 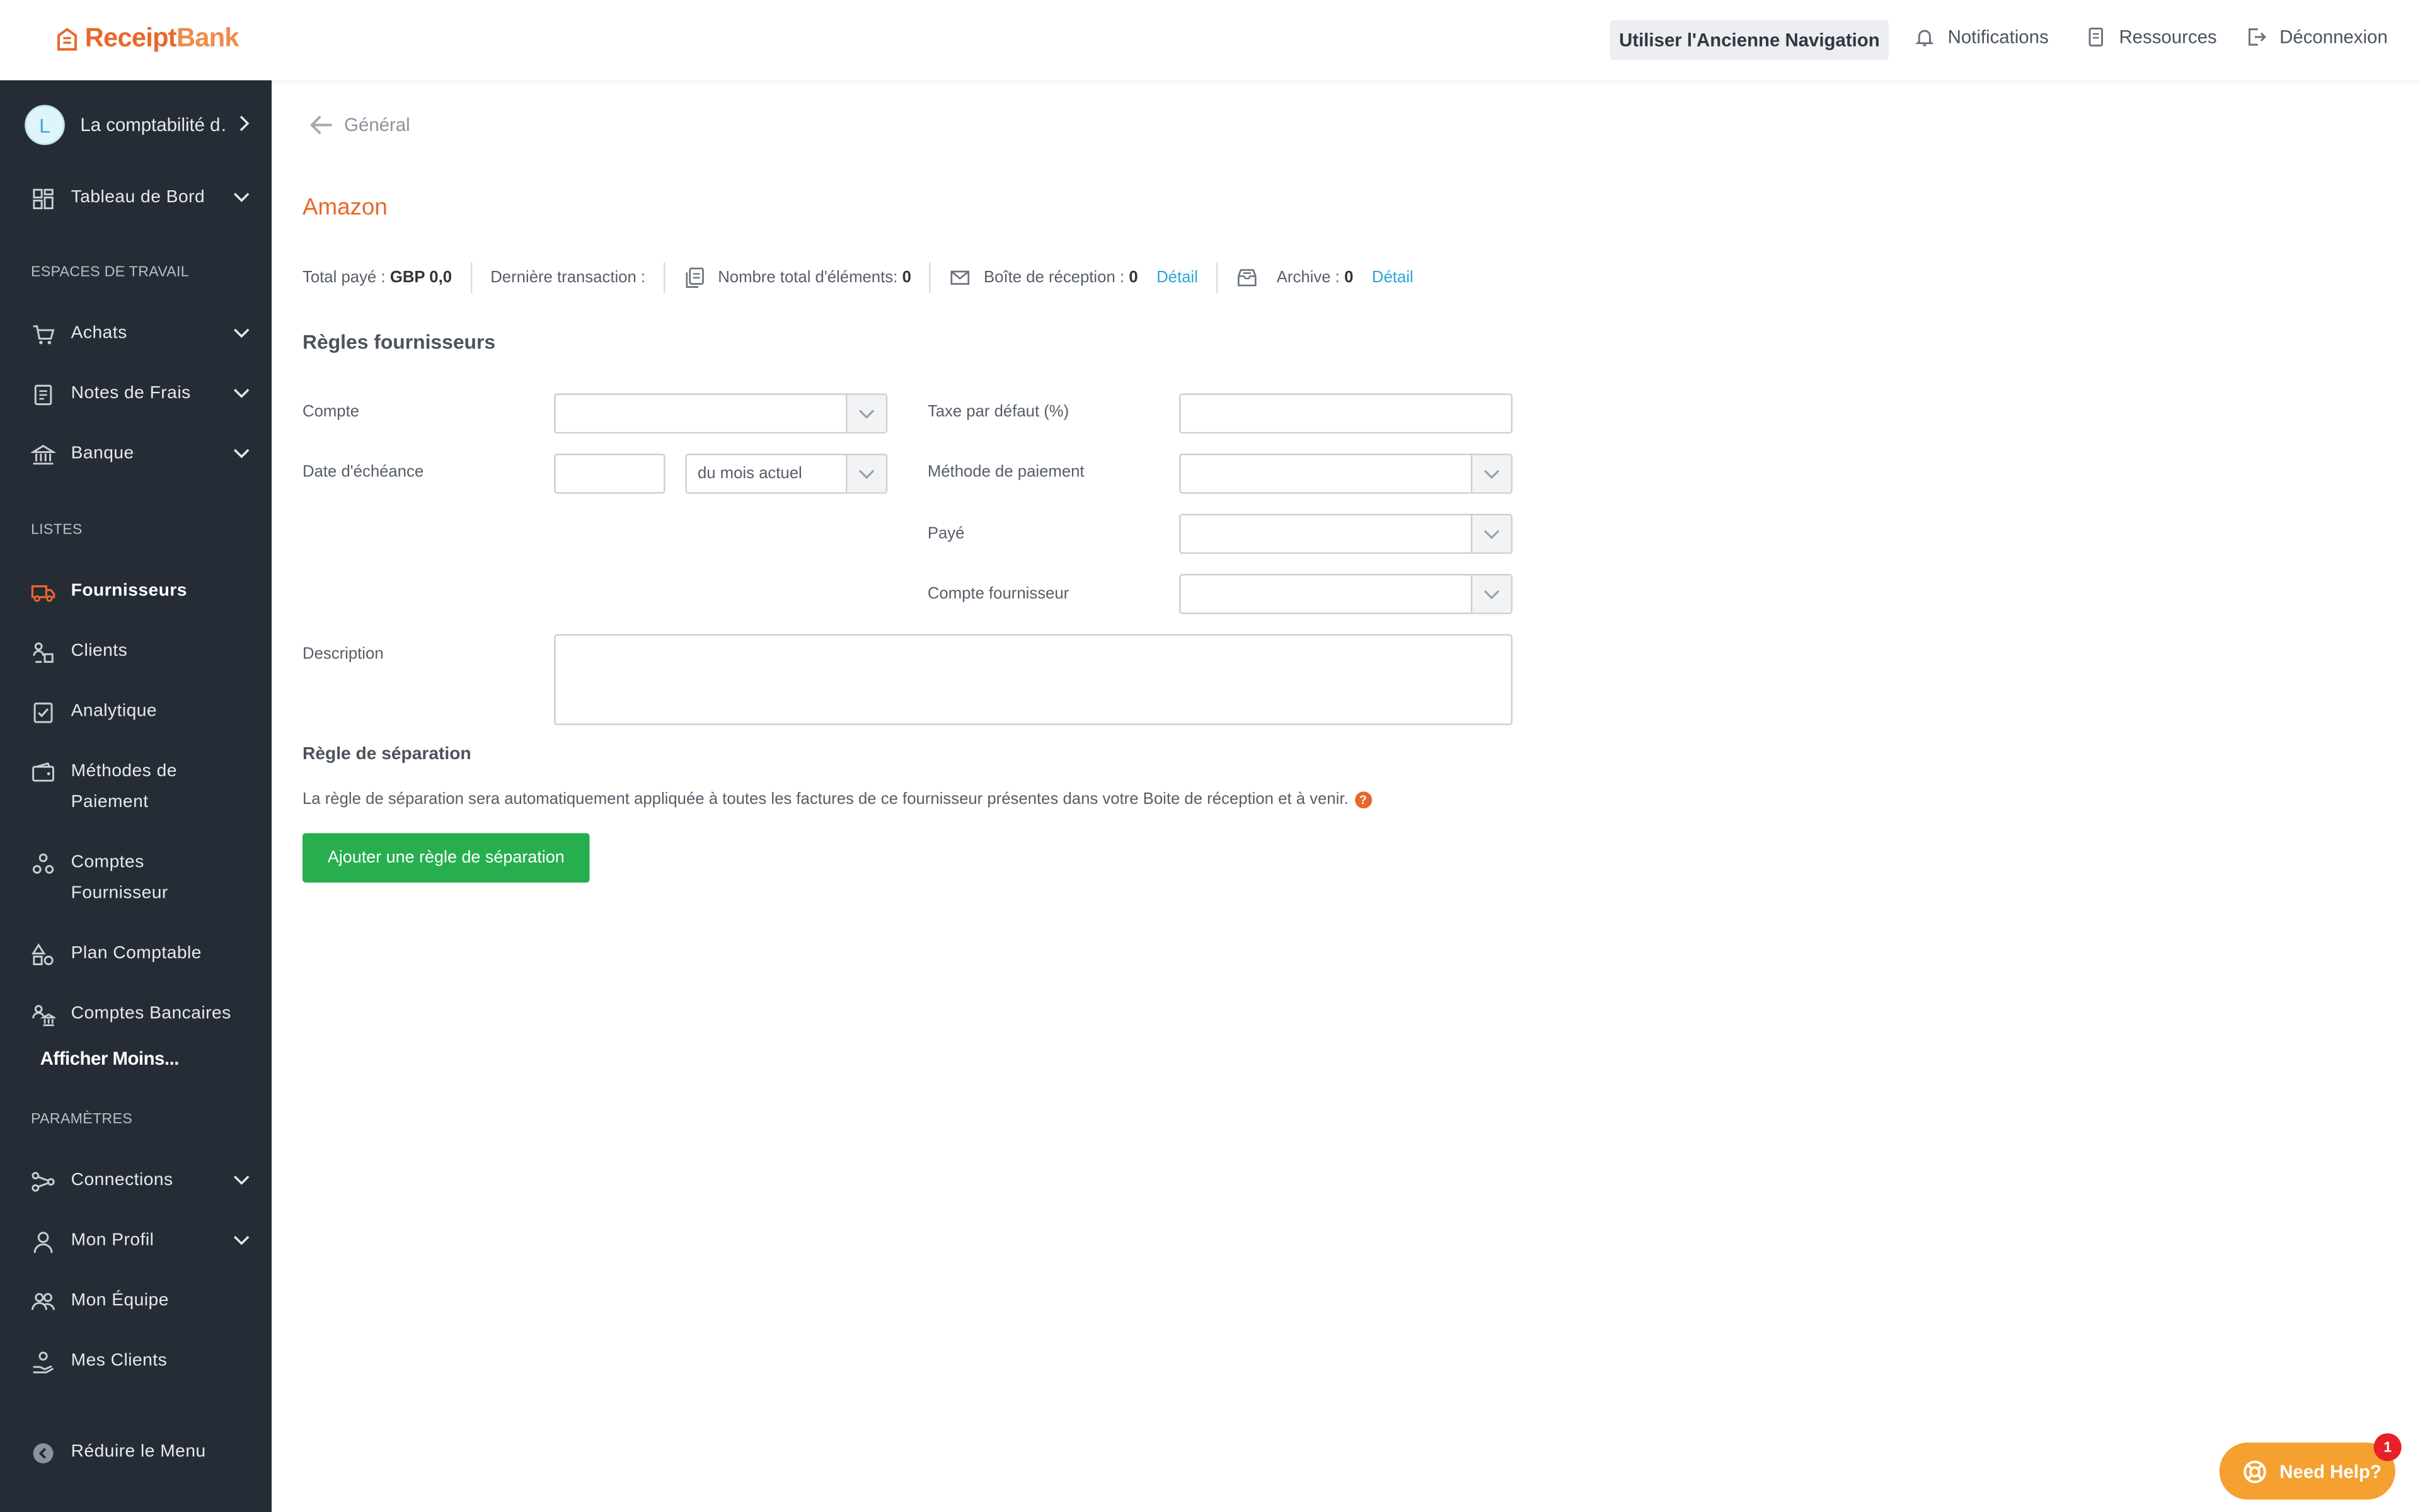 What do you see at coordinates (320, 125) in the screenshot?
I see `arrow-left-icon` at bounding box center [320, 125].